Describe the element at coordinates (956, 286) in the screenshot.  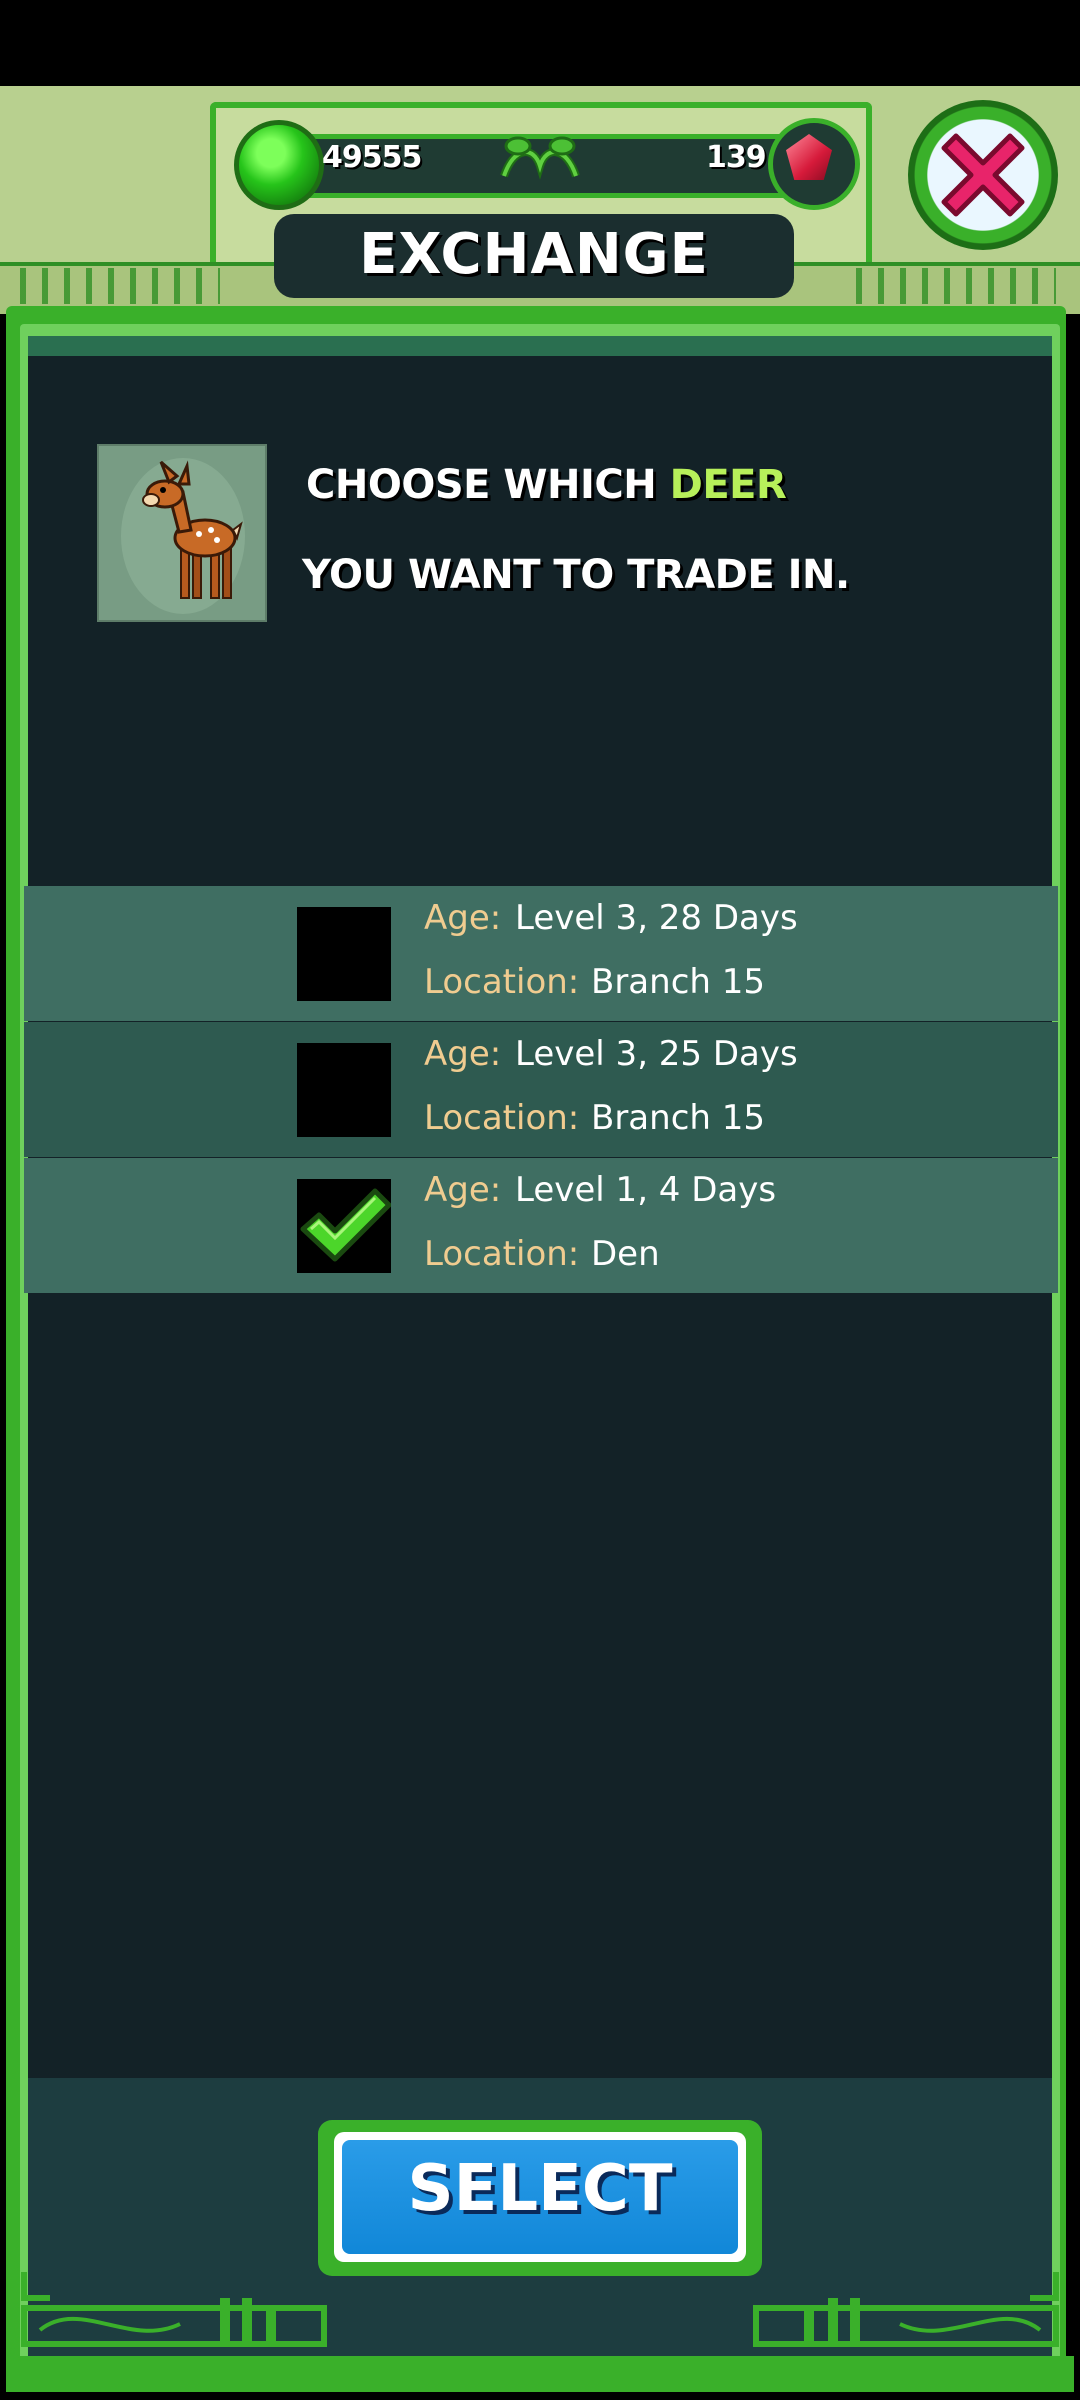
I see `header-rail-pattern-right` at that location.